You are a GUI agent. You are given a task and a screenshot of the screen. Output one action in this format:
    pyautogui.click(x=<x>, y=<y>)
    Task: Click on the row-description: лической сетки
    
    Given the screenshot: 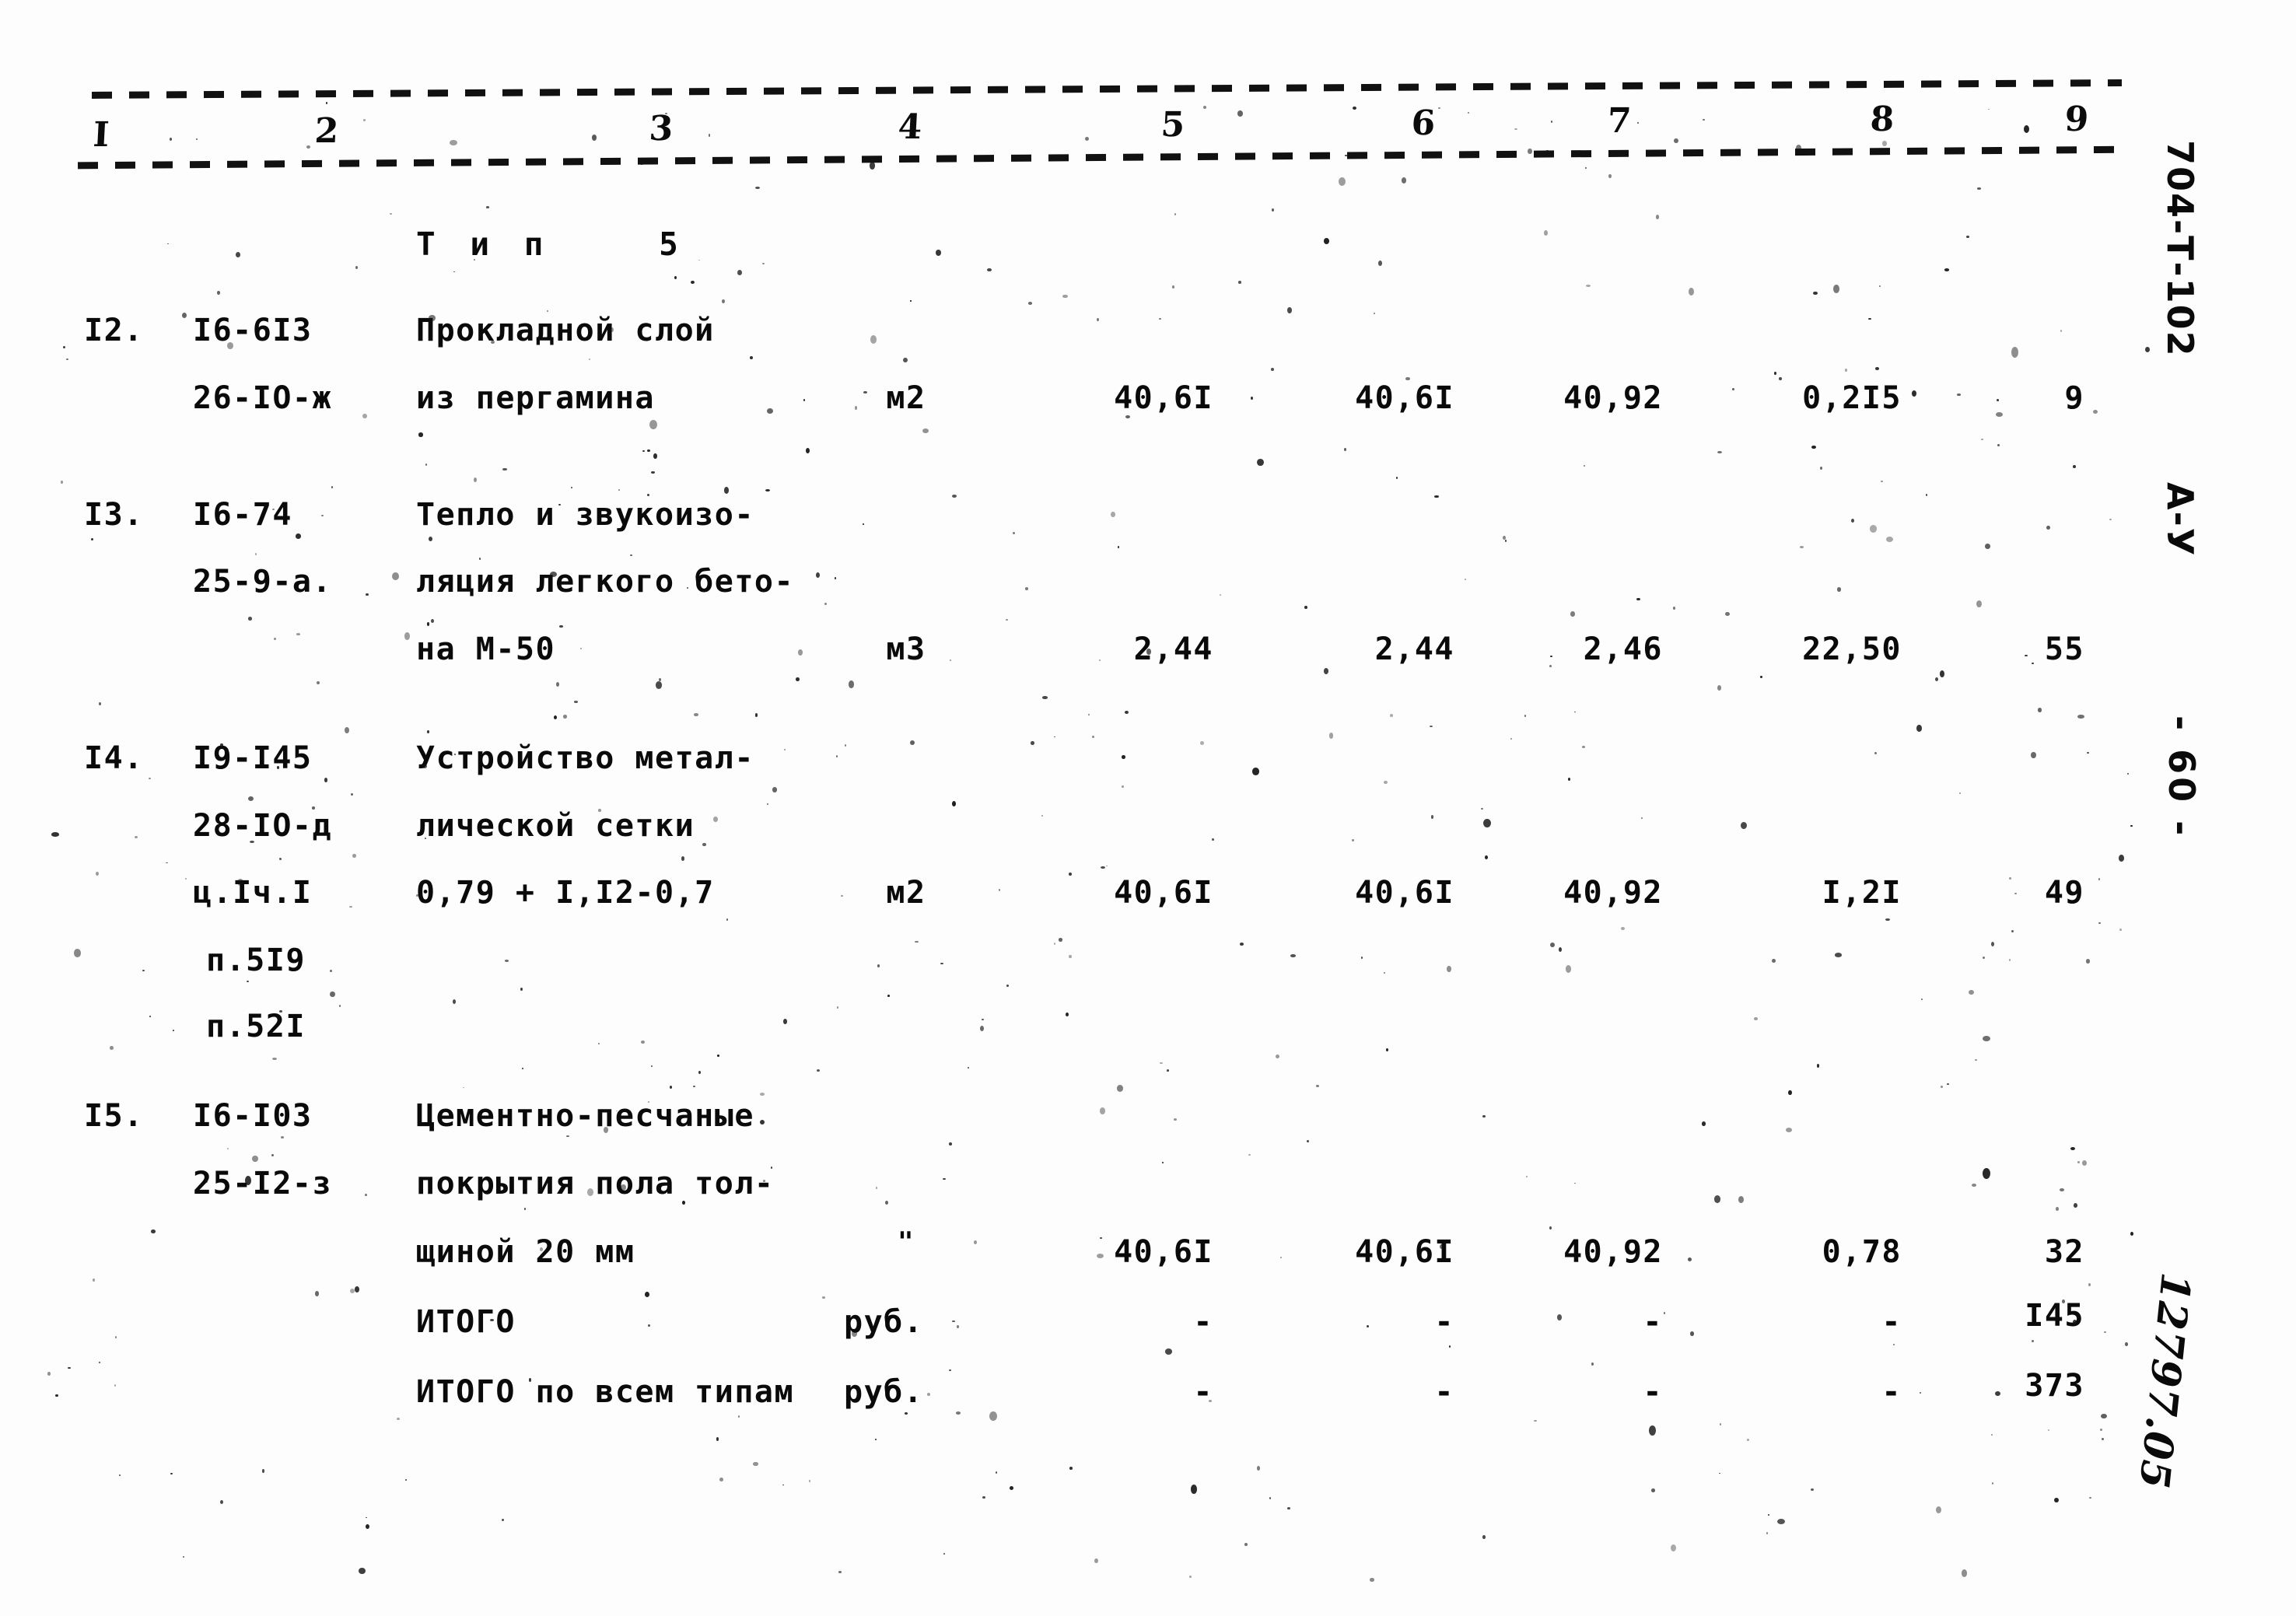 What is the action you would take?
    pyautogui.click(x=556, y=826)
    